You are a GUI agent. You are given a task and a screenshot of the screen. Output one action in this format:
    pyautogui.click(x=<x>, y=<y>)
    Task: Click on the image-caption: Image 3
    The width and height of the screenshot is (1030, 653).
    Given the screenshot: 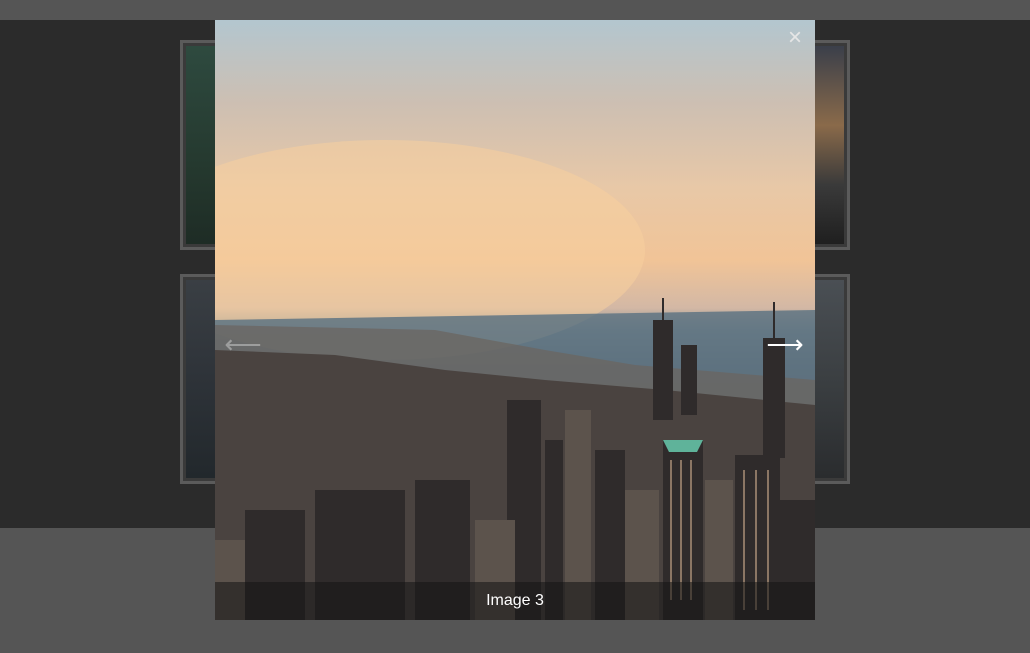 What is the action you would take?
    pyautogui.click(x=515, y=600)
    